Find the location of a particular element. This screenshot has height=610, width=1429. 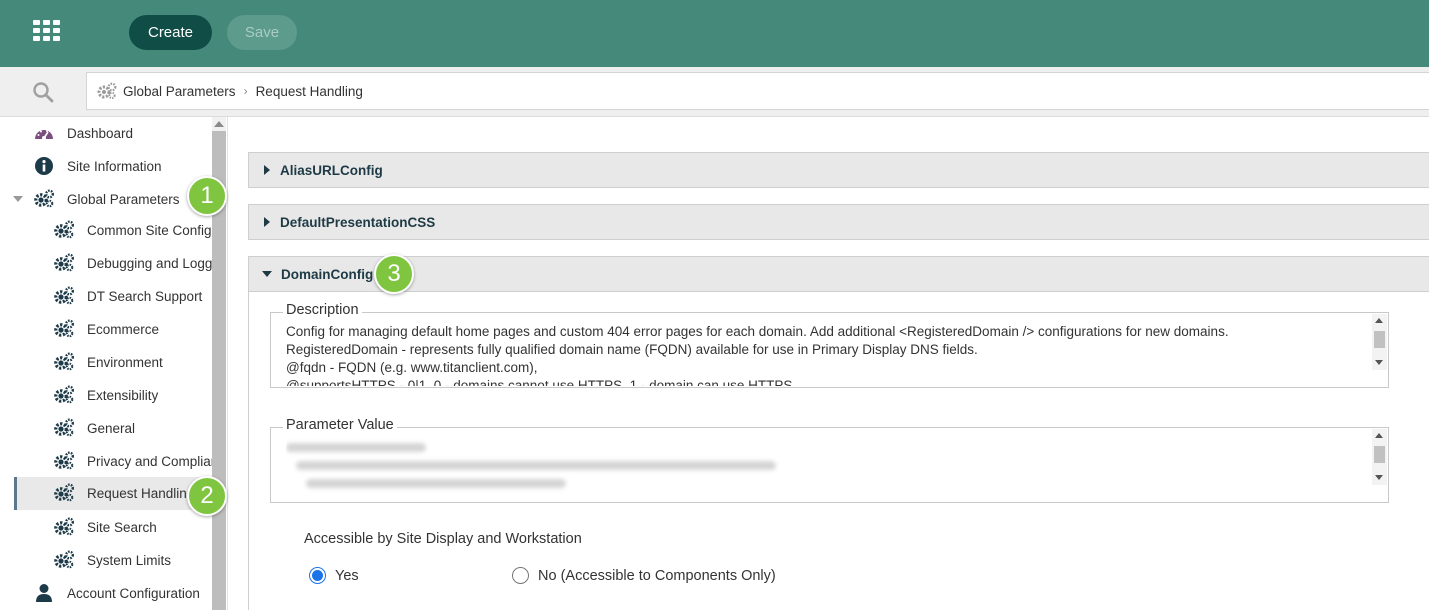

search-button is located at coordinates (43, 92).